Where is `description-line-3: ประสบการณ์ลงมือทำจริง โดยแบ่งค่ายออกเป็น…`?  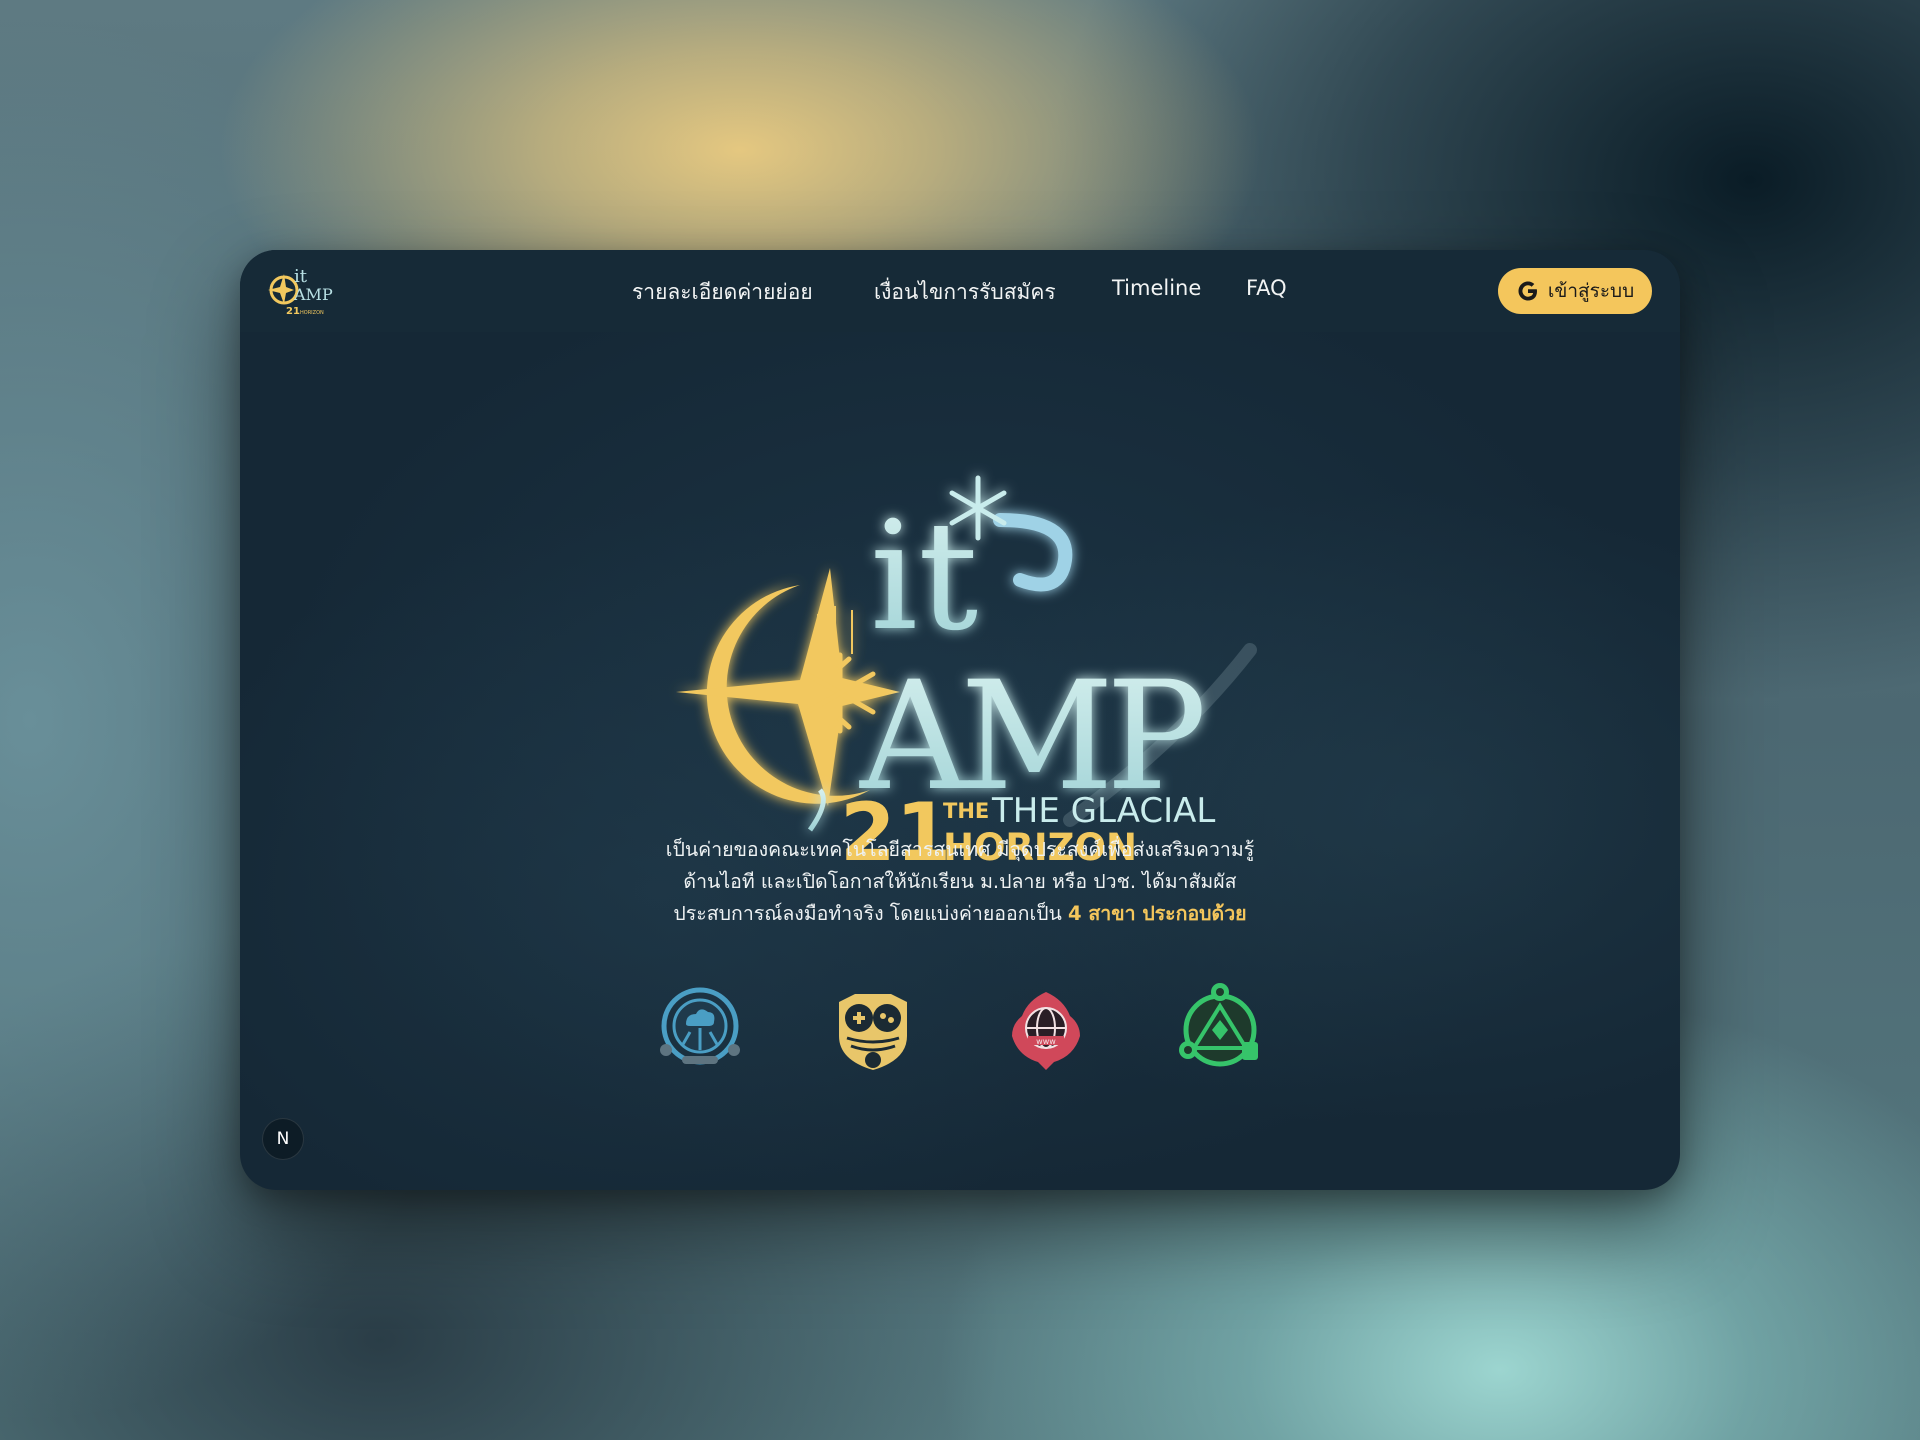 description-line-3: ประสบการณ์ลงมือทำจริง โดยแบ่งค่ายออกเป็น… is located at coordinates (960, 914).